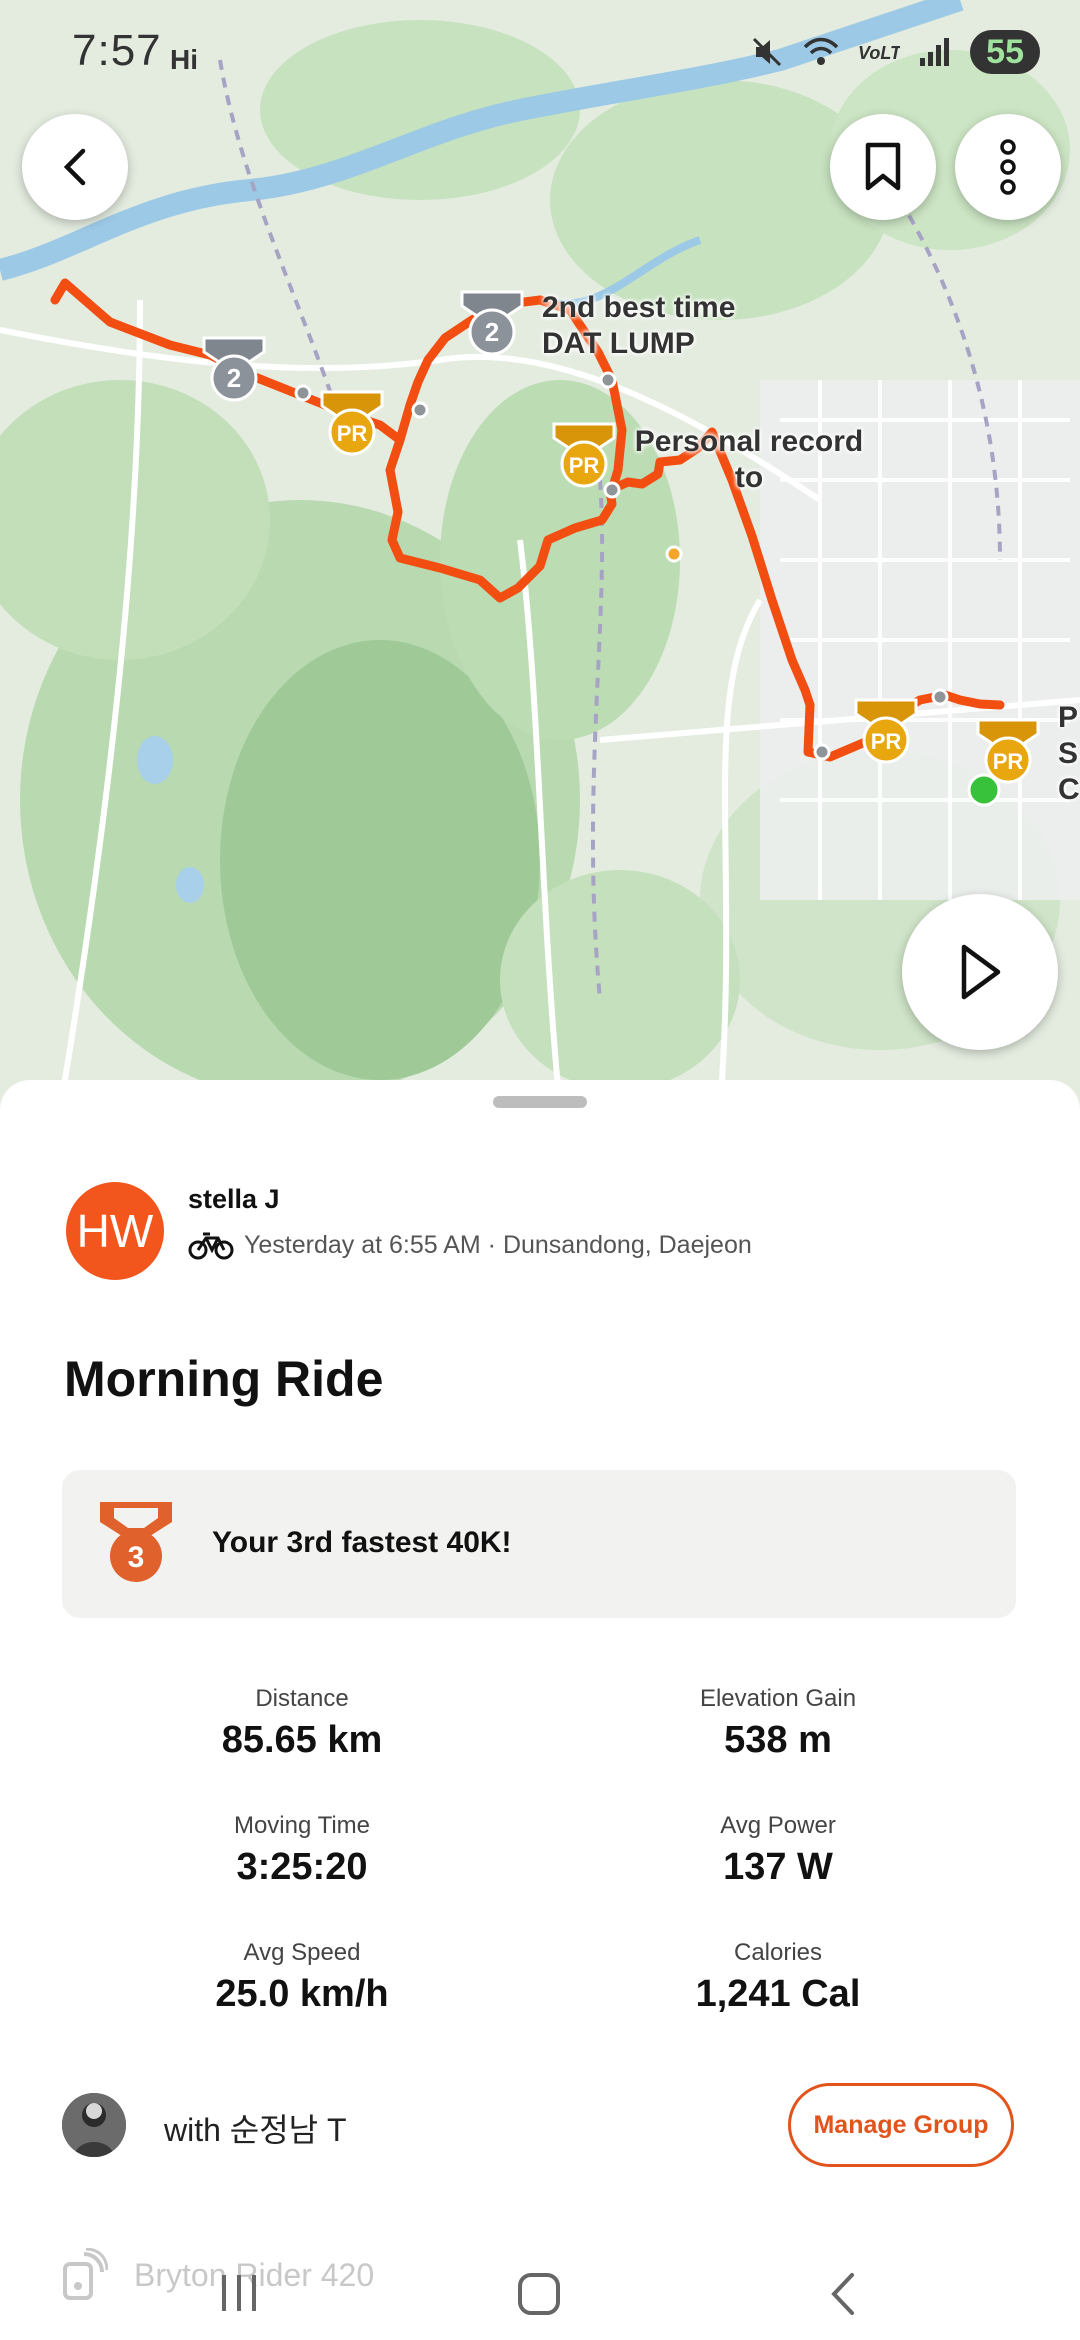  I want to click on bookmark-icon, so click(883, 166).